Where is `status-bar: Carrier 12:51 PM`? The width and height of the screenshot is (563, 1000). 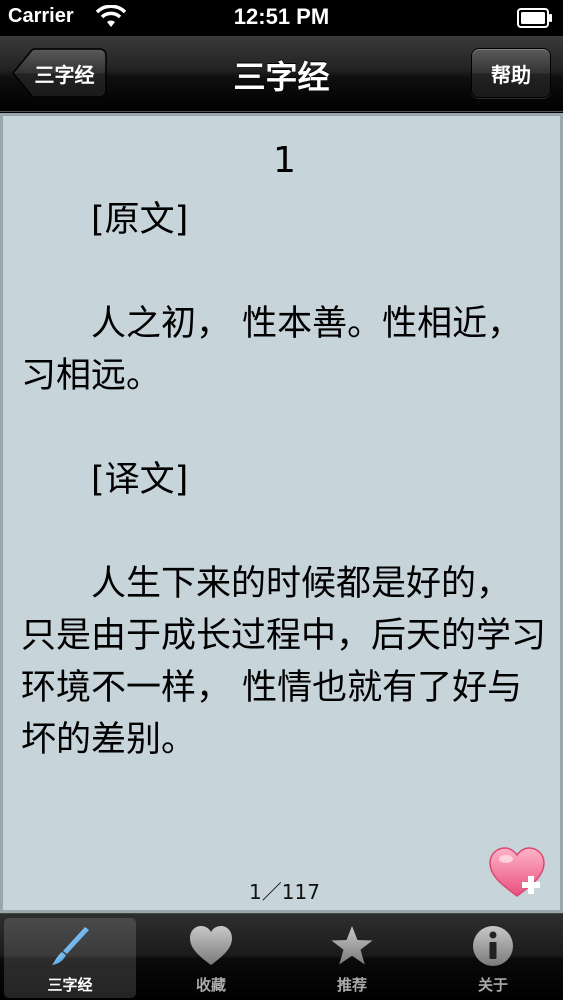 status-bar: Carrier 12:51 PM is located at coordinates (281, 18).